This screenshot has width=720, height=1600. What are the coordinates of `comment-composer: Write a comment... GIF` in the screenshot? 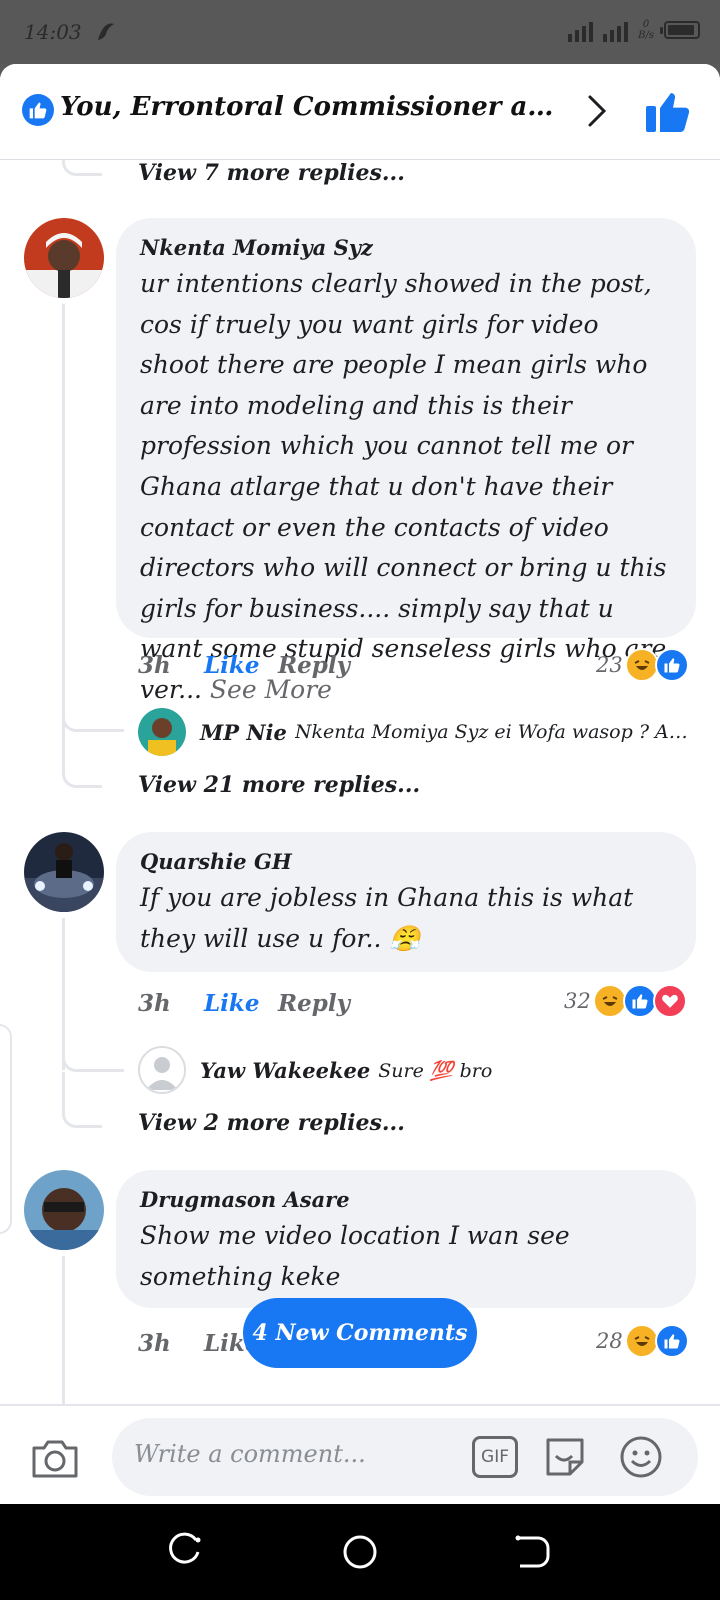 It's located at (360, 1454).